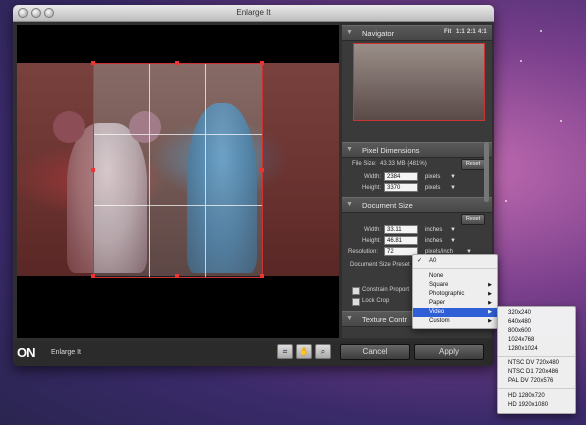  I want to click on title-bar: Enlarge It, so click(253, 13).